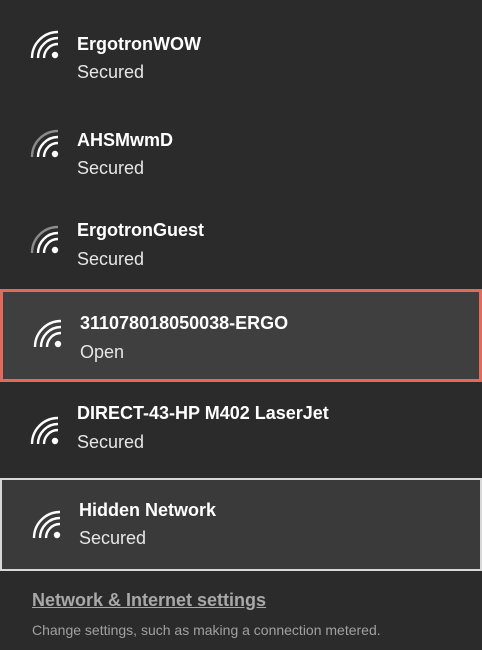 Image resolution: width=482 pixels, height=650 pixels. Describe the element at coordinates (241, 238) in the screenshot. I see `network-item: ErgotronGuest Secured` at that location.